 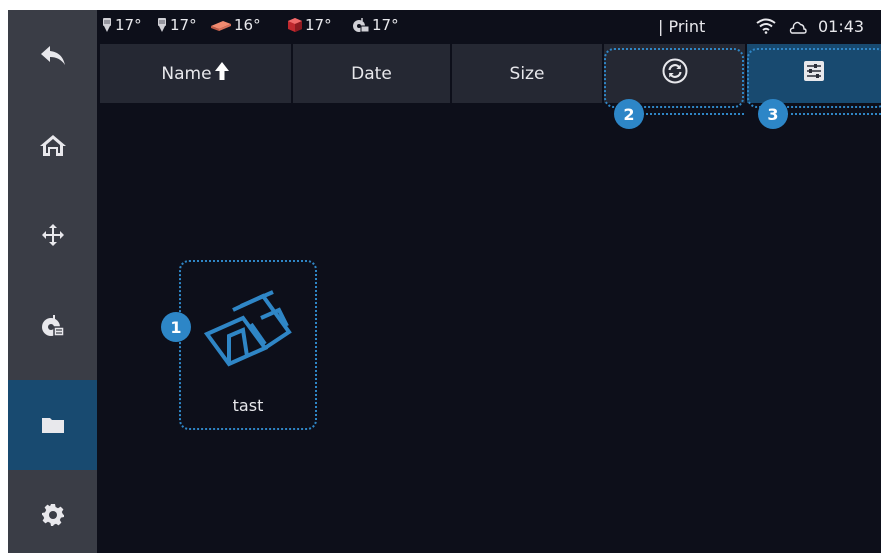 What do you see at coordinates (248, 405) in the screenshot?
I see `file-name: tast` at bounding box center [248, 405].